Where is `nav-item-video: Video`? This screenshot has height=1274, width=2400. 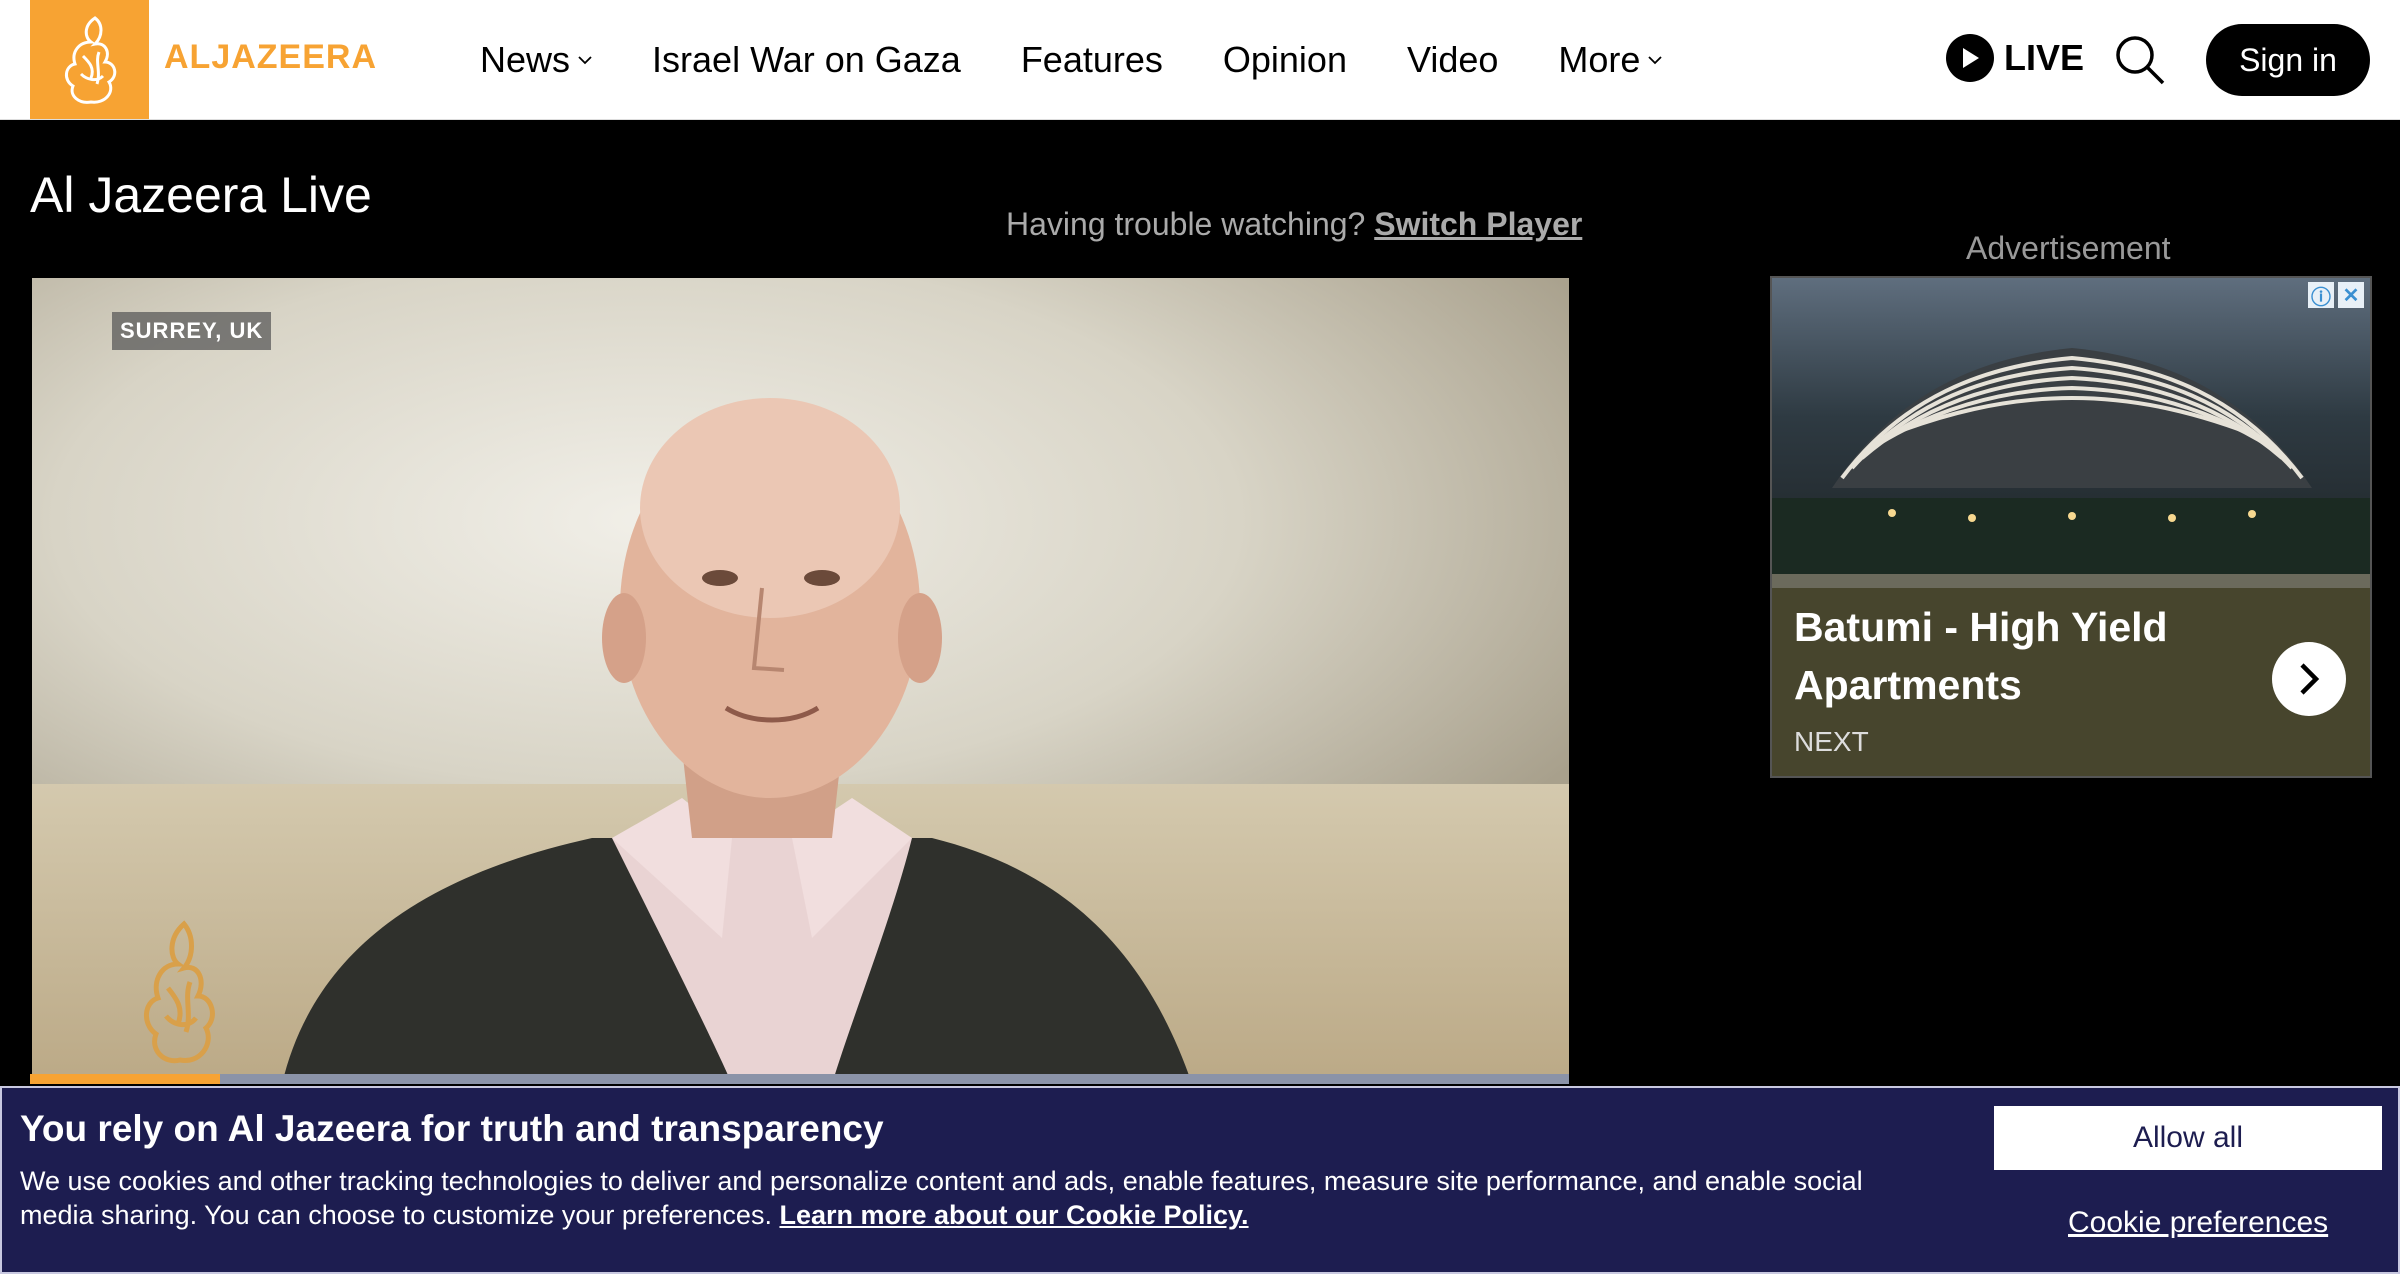 nav-item-video: Video is located at coordinates (1452, 60).